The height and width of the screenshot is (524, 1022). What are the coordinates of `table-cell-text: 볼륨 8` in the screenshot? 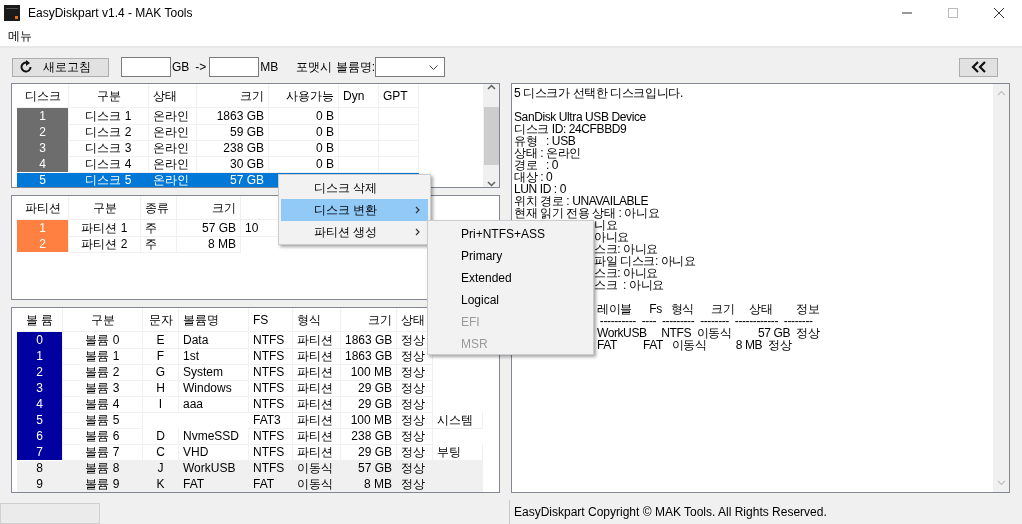 It's located at (102, 468).